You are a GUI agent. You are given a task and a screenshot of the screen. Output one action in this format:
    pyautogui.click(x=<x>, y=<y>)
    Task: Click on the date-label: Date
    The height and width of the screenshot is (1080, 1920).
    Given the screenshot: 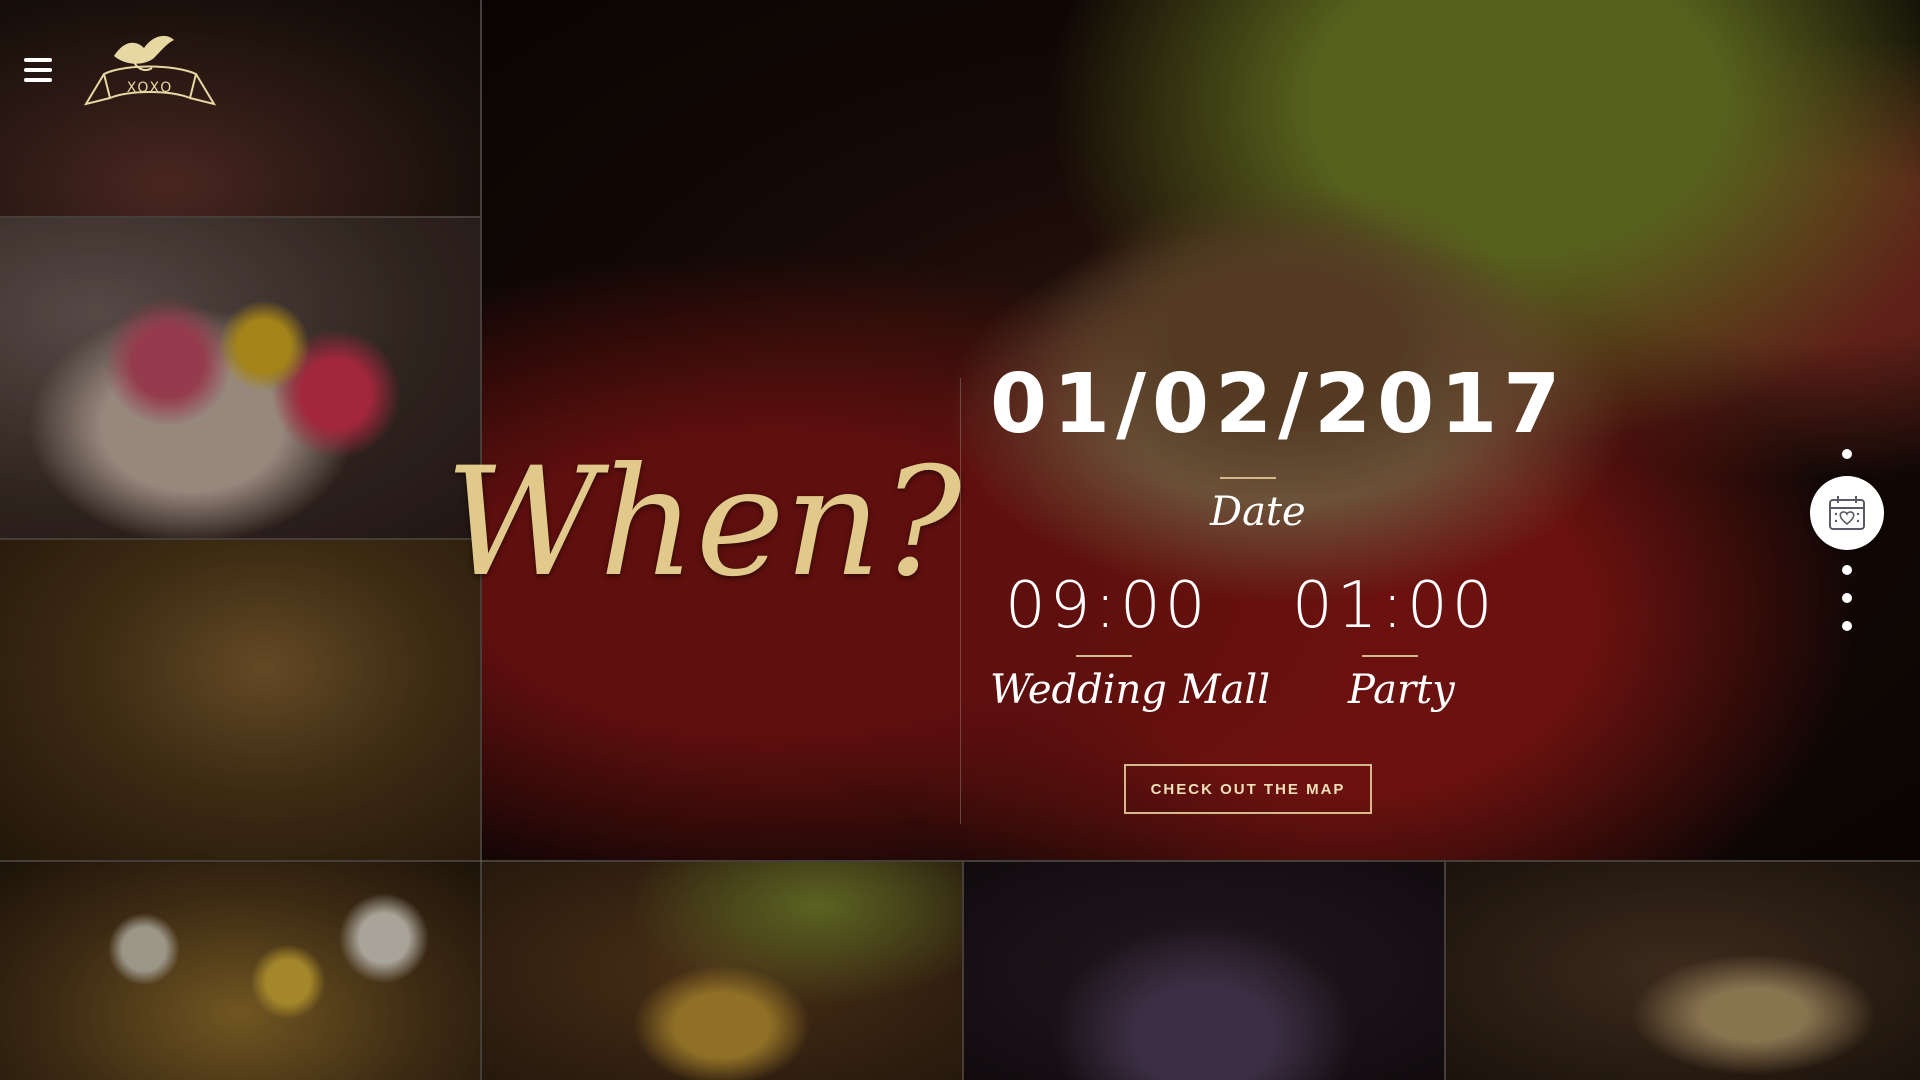 What is the action you would take?
    pyautogui.click(x=1258, y=512)
    